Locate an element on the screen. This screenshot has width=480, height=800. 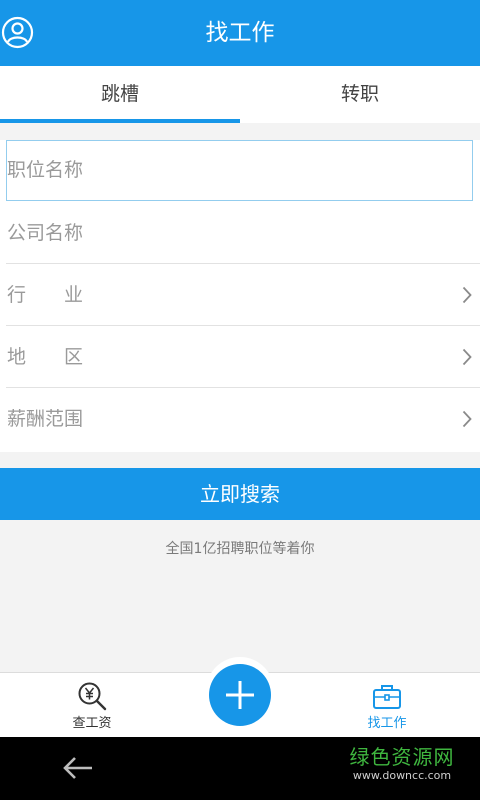
back-arrow-icon is located at coordinates (78, 768).